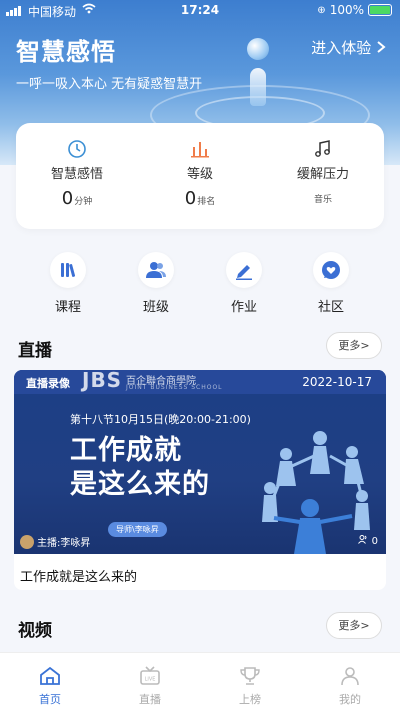 This screenshot has height=711, width=400. Describe the element at coordinates (200, 11) in the screenshot. I see `status-bar: 中国移动 17:24 ⊕ 100%` at that location.